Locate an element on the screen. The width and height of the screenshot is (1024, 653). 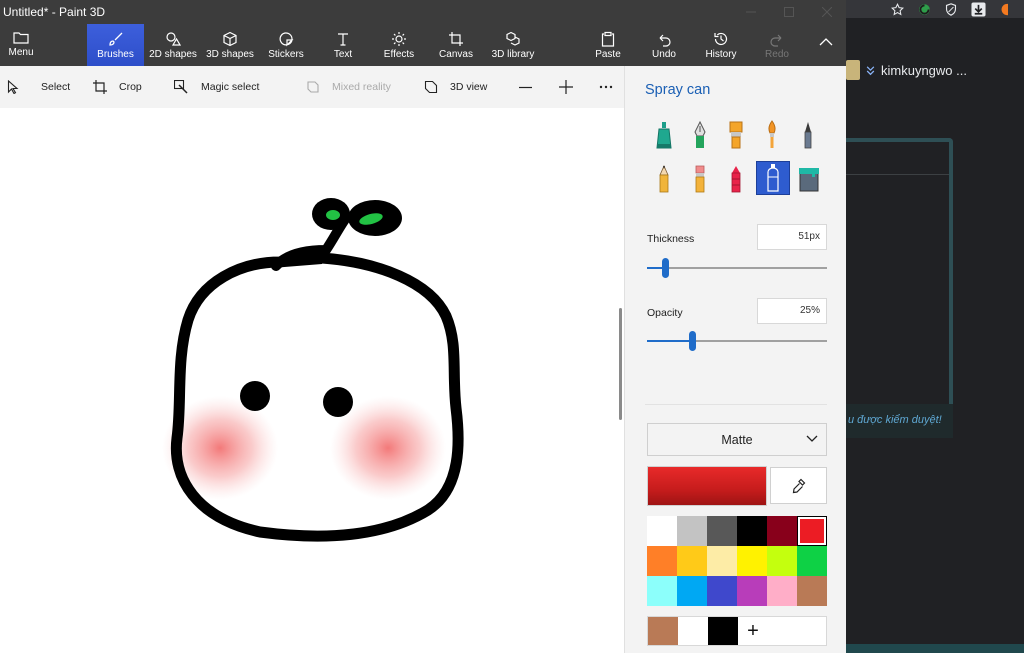
menu-button: Menu is located at coordinates (21, 45).